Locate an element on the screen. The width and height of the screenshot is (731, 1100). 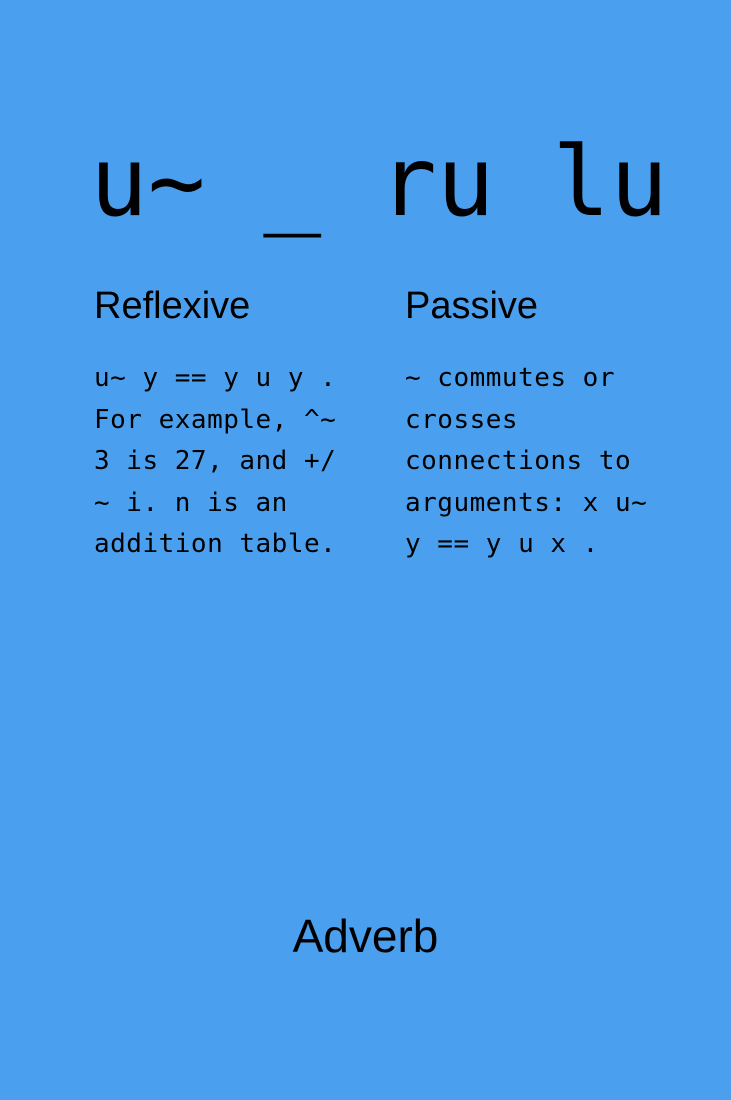
part-of-speech-label: Adverb is located at coordinates (365, 936).